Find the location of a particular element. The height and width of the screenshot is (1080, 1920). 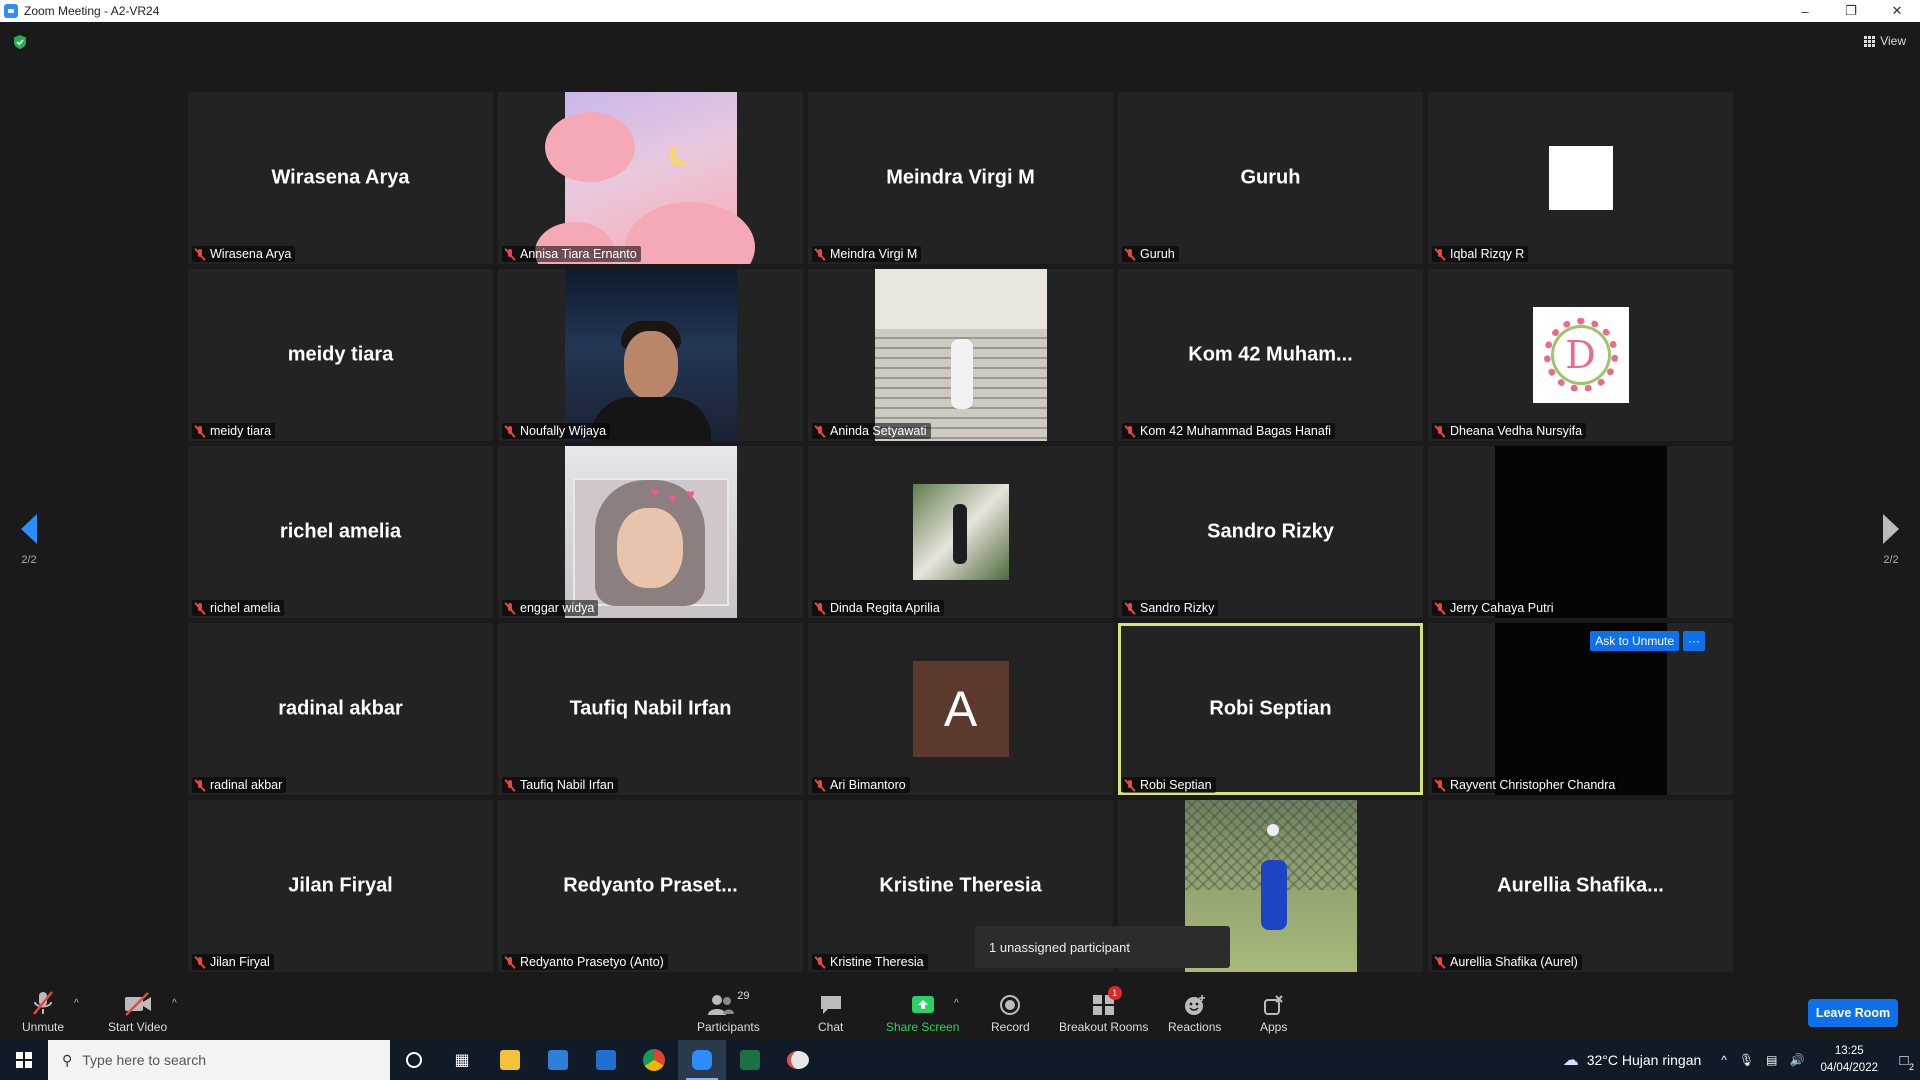

participant-tile: Dinda Regita Aprilia is located at coordinates (960, 532).